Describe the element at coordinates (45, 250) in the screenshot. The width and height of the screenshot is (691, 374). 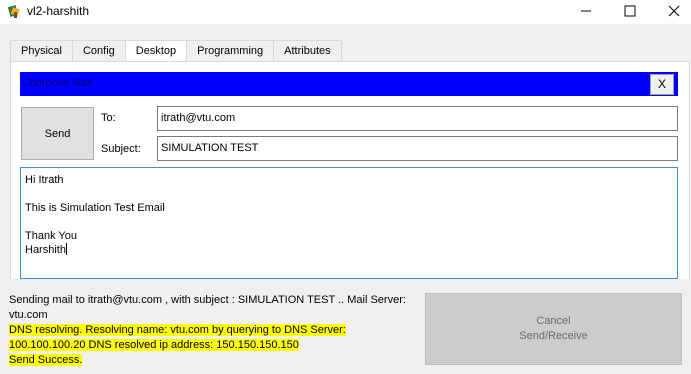
I see `body-line-text: Harshith` at that location.